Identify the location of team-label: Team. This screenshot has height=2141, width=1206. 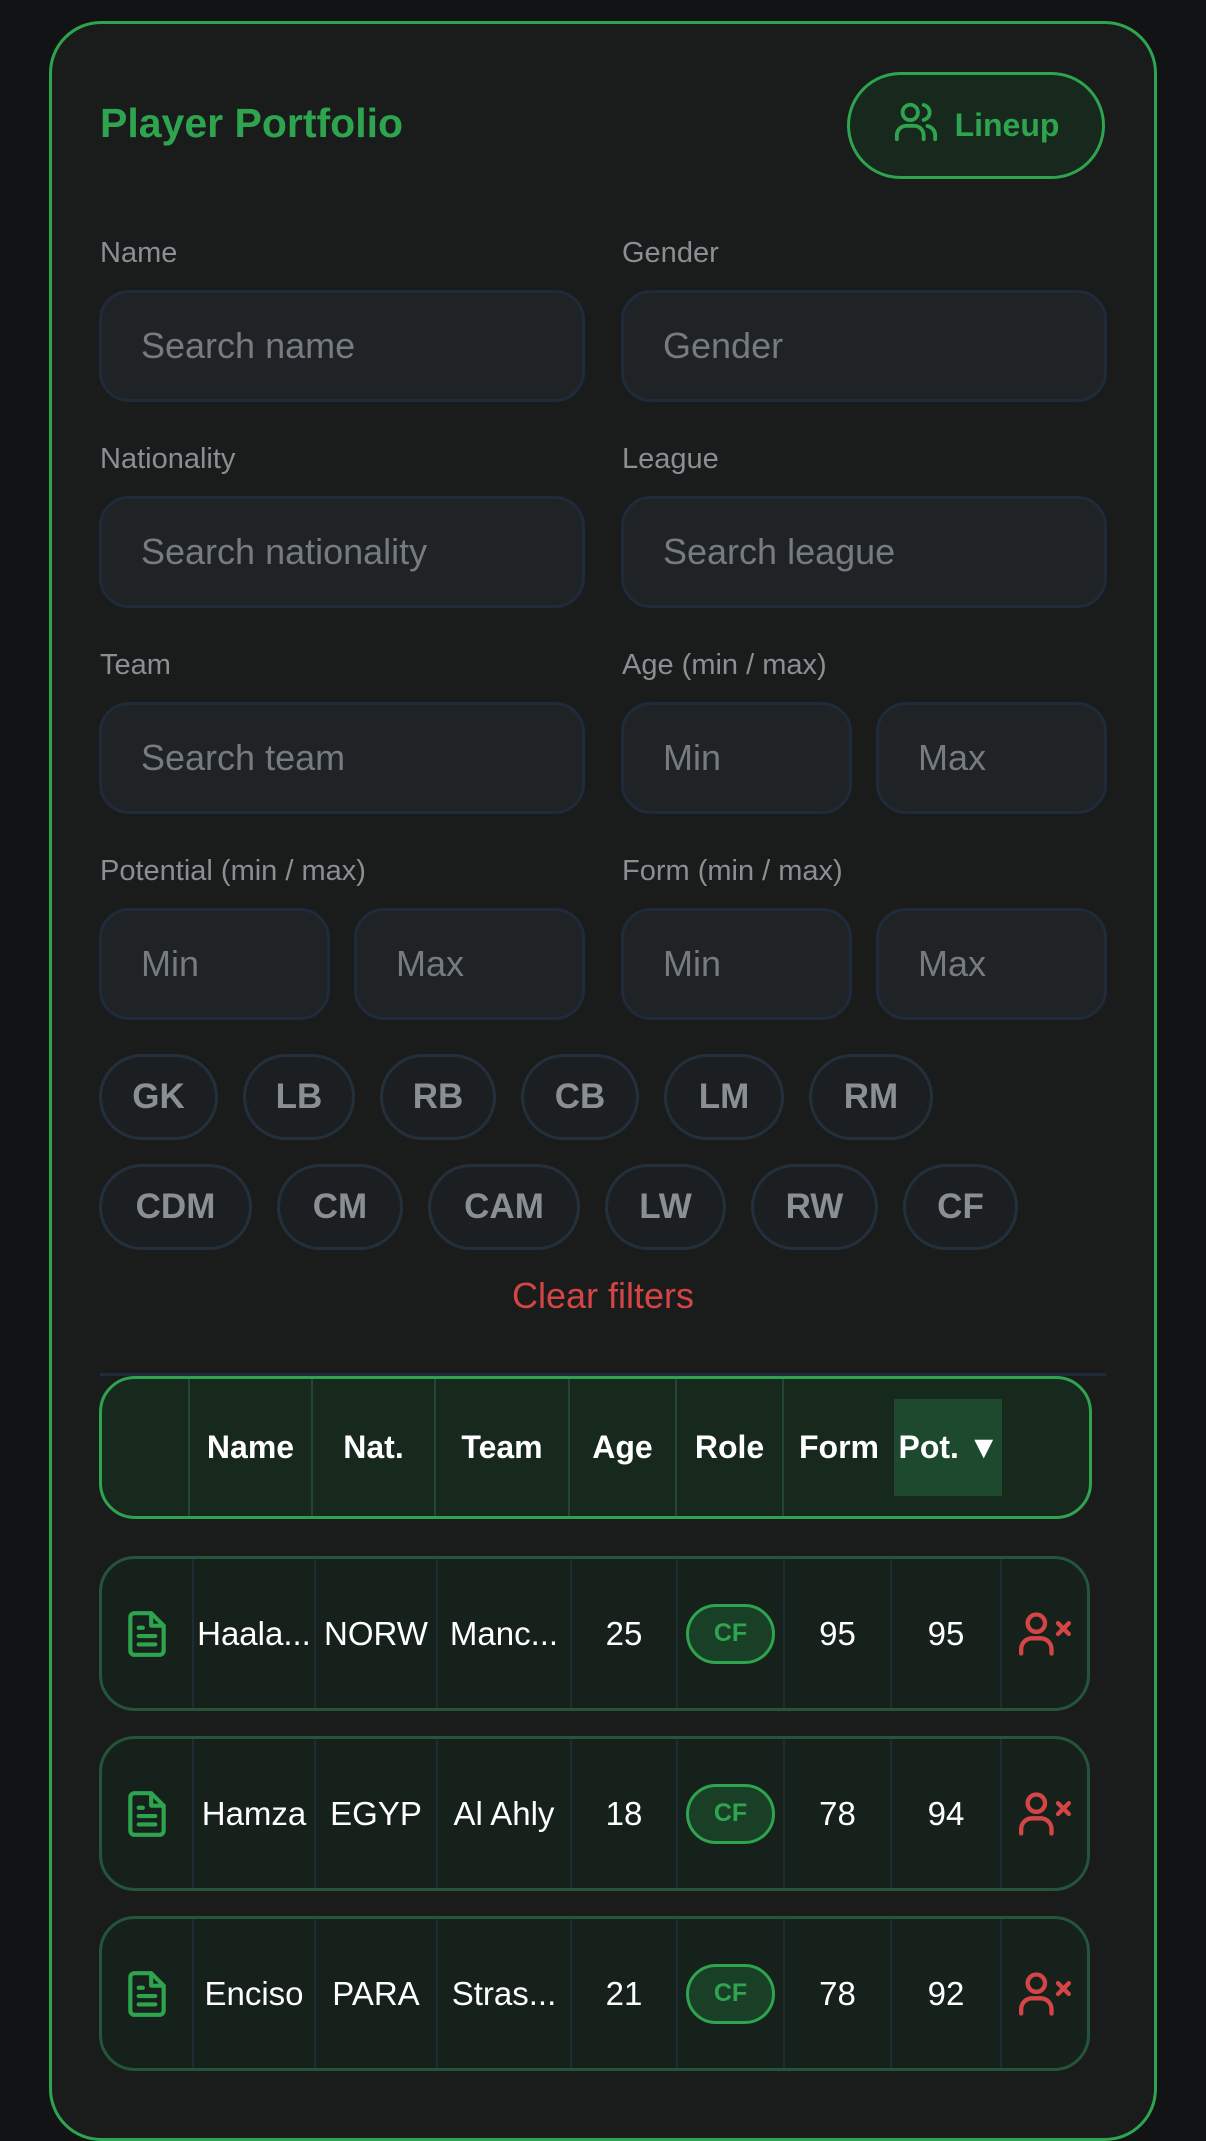
(135, 665).